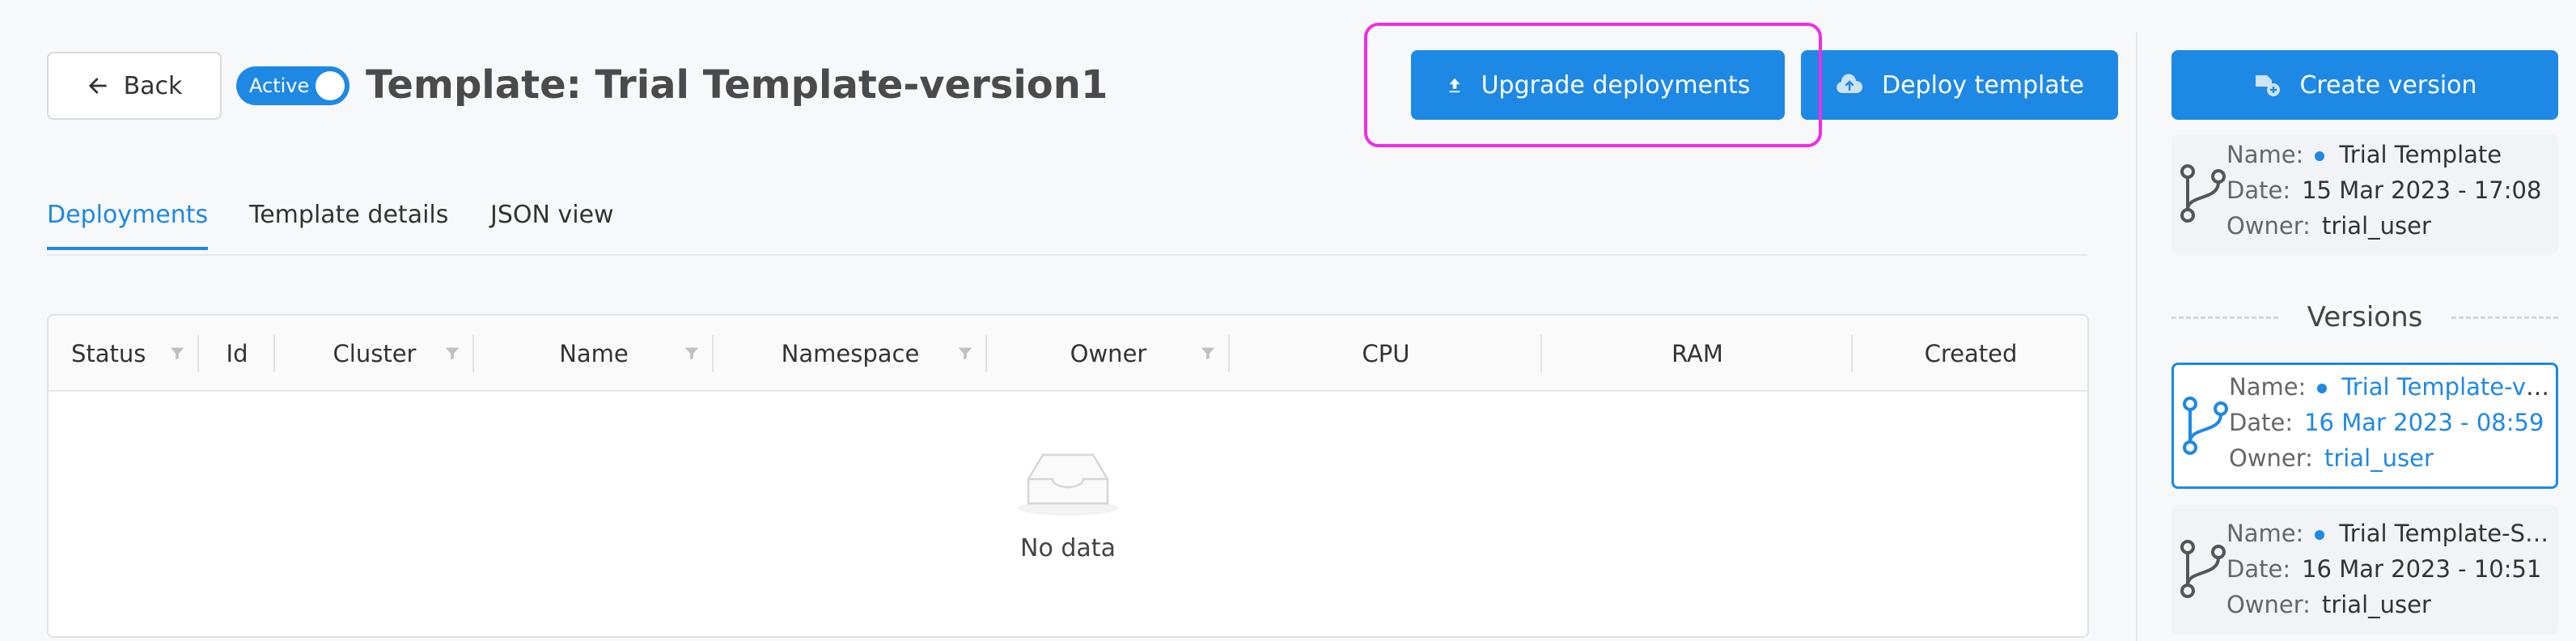 Image resolution: width=2576 pixels, height=641 pixels. Describe the element at coordinates (2328, 226) in the screenshot. I see `current-owner: Owner: trial_user` at that location.